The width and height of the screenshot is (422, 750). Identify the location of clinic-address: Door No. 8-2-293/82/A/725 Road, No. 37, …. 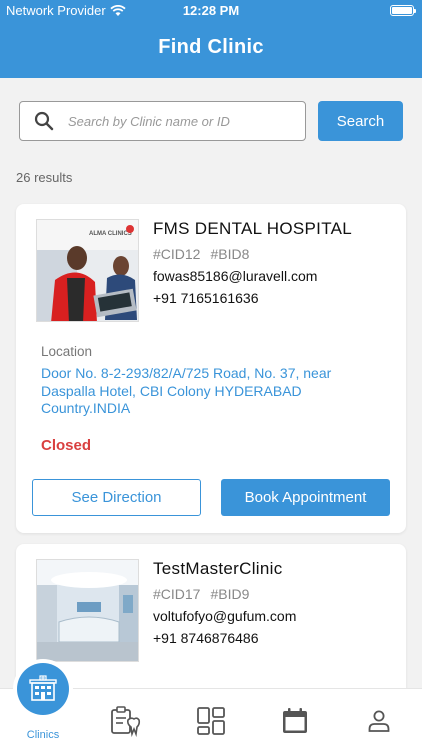
(211, 391).